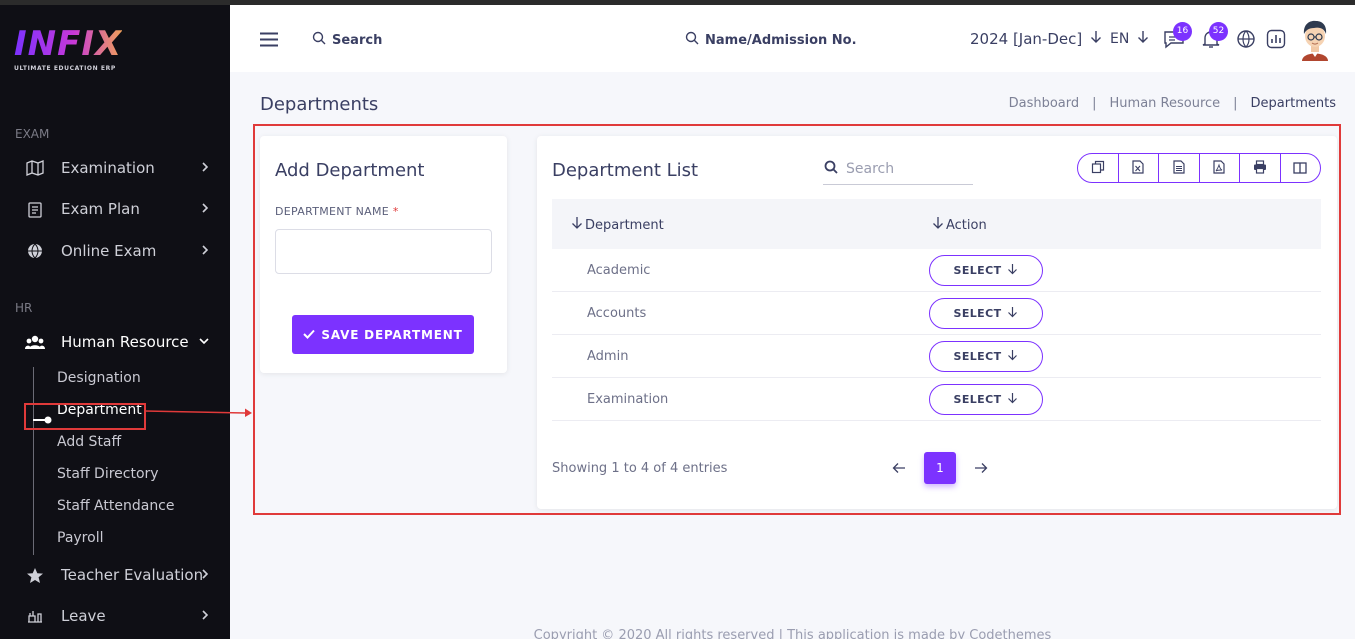 This screenshot has height=639, width=1355. I want to click on language-selector: EN, so click(1129, 39).